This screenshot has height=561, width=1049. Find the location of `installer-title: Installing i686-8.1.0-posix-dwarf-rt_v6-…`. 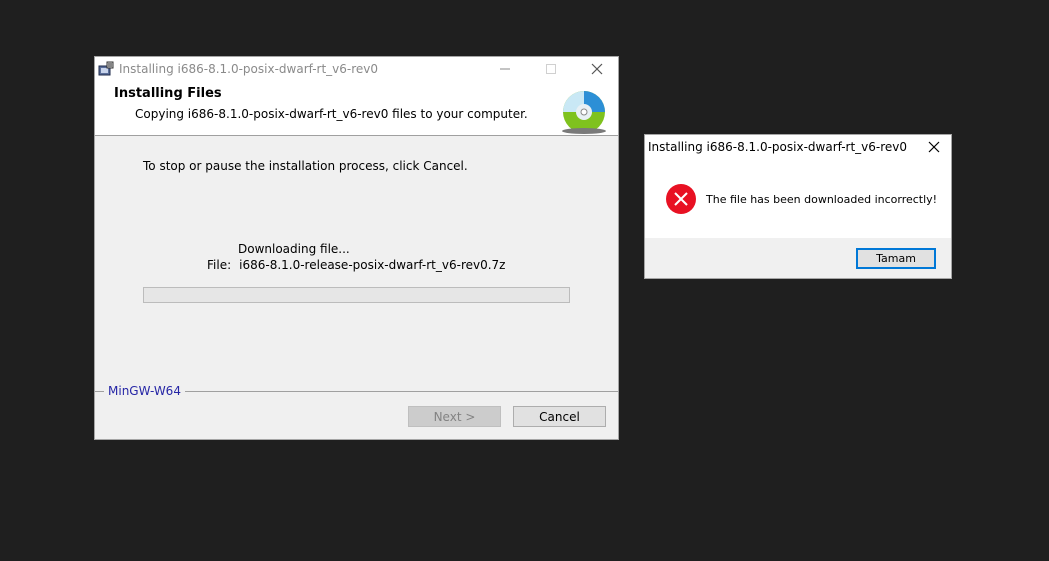

installer-title: Installing i686-8.1.0-posix-dwarf-rt_v6-… is located at coordinates (249, 69).